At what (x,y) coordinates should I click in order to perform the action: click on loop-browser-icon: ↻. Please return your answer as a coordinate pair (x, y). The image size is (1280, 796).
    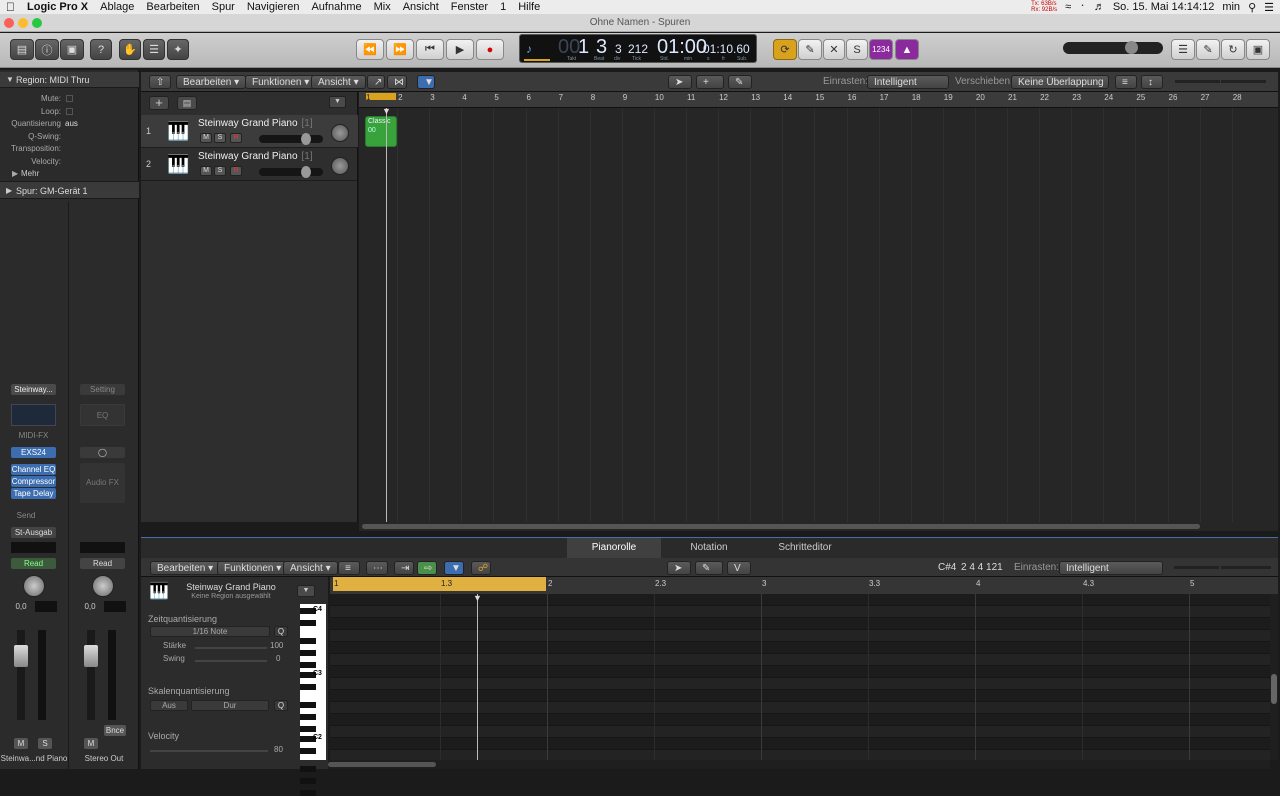
    Looking at the image, I should click on (1233, 49).